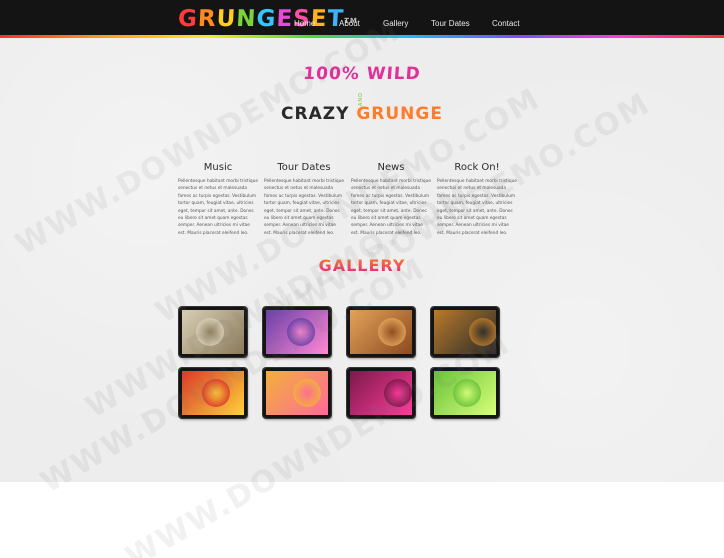  I want to click on green-abstract-photo, so click(465, 393).